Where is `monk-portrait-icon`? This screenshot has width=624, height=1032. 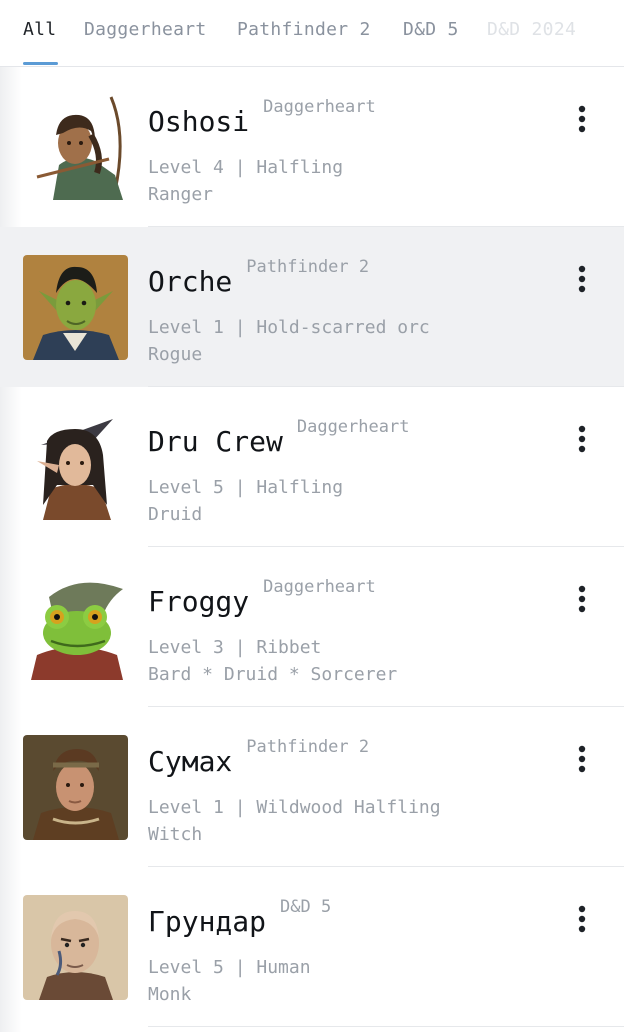 monk-portrait-icon is located at coordinates (75, 947).